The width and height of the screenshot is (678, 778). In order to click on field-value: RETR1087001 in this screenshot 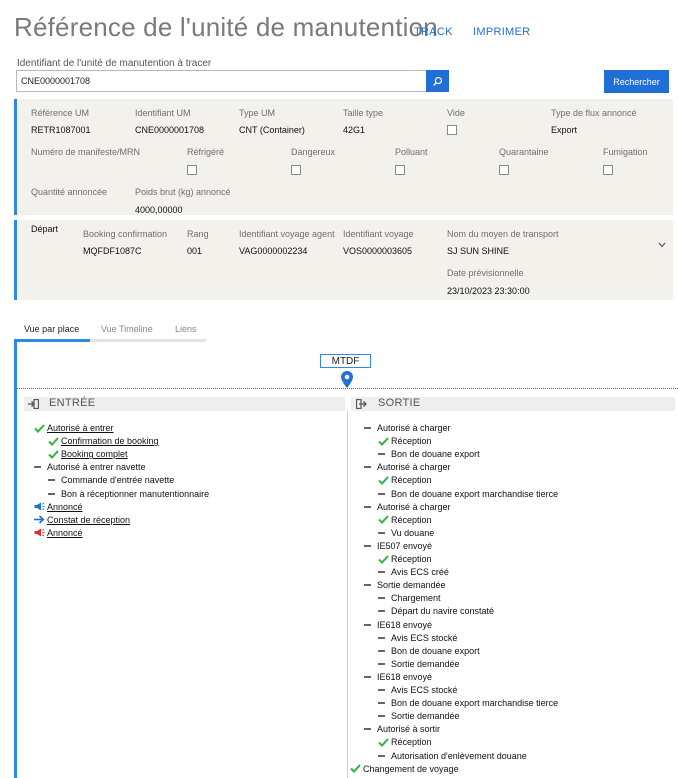, I will do `click(61, 130)`.